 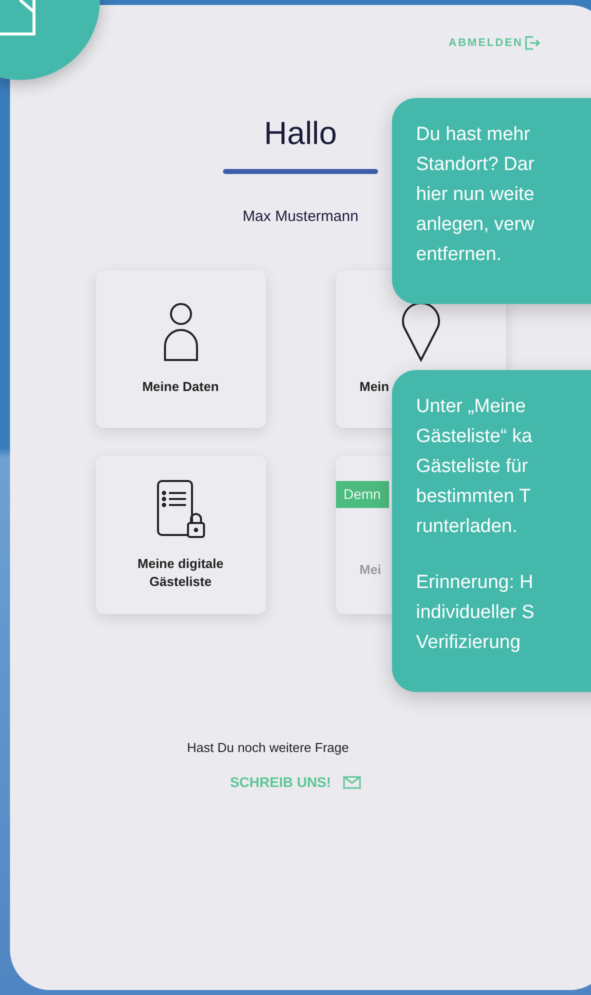 I want to click on question-text: Hast Du noch weitere Frage, so click(x=267, y=748).